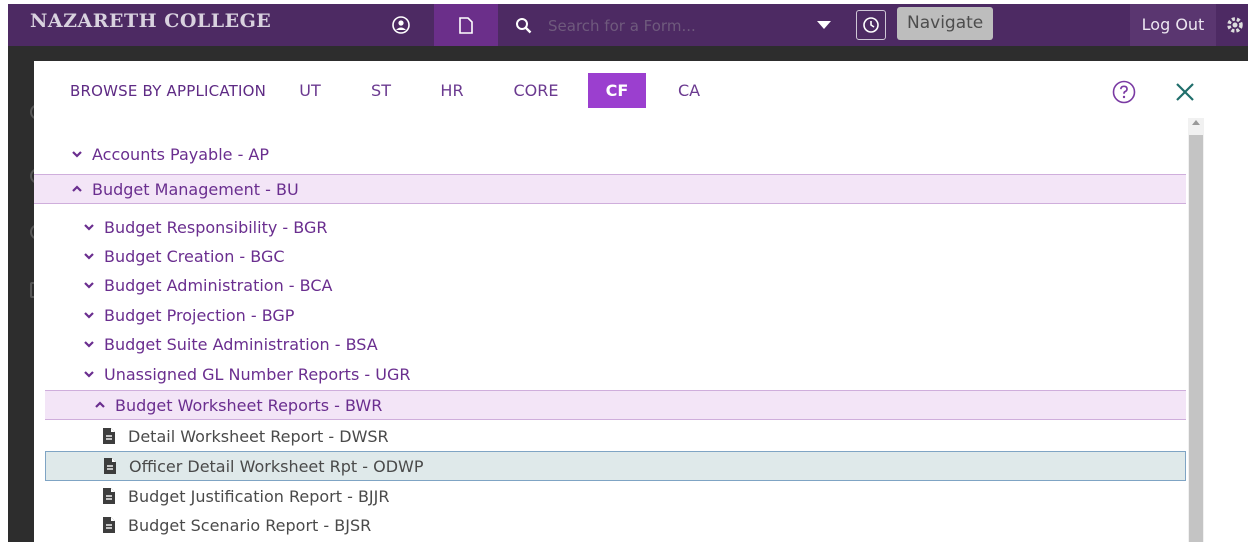 The height and width of the screenshot is (542, 1248). Describe the element at coordinates (257, 374) in the screenshot. I see `tree-item-label: Unassigned GL Number Reports - UGR` at that location.